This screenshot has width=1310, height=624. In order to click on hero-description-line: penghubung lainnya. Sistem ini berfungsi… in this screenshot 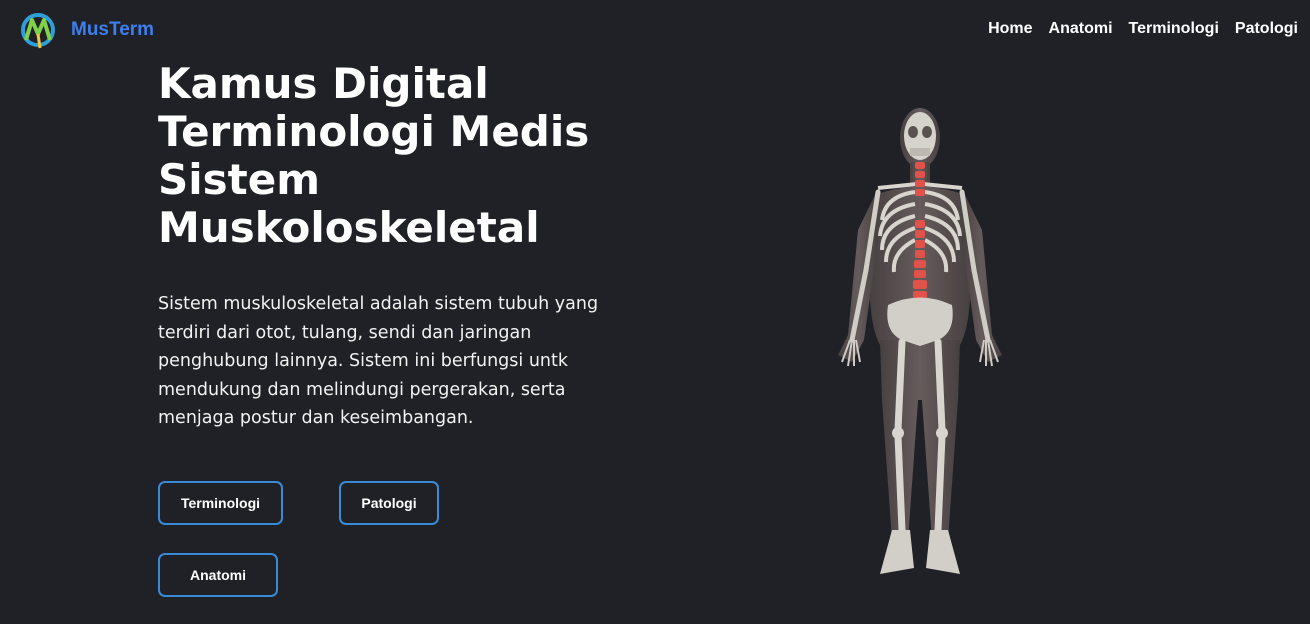, I will do `click(363, 361)`.